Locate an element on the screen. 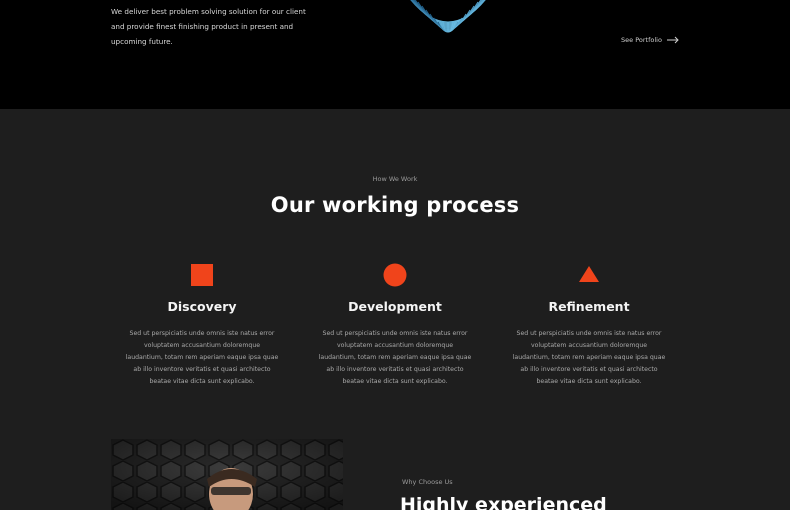 The image size is (790, 510). see-portfolio-label: See Portfolio is located at coordinates (641, 40).